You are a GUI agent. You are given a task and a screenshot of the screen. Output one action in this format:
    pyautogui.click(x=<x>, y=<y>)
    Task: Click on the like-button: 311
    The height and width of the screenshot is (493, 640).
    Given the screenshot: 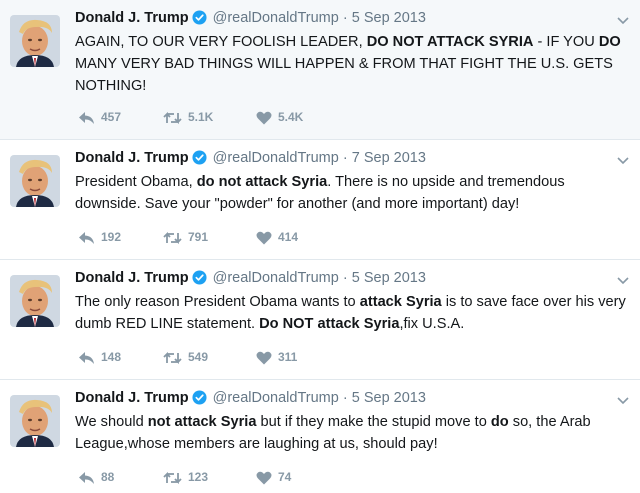 What is the action you would take?
    pyautogui.click(x=276, y=357)
    